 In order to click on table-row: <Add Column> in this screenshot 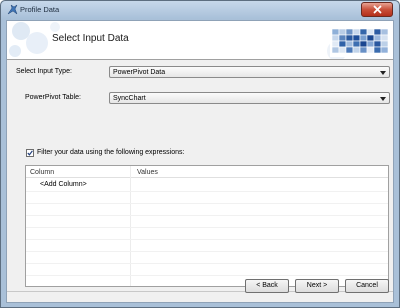, I will do `click(207, 185)`.